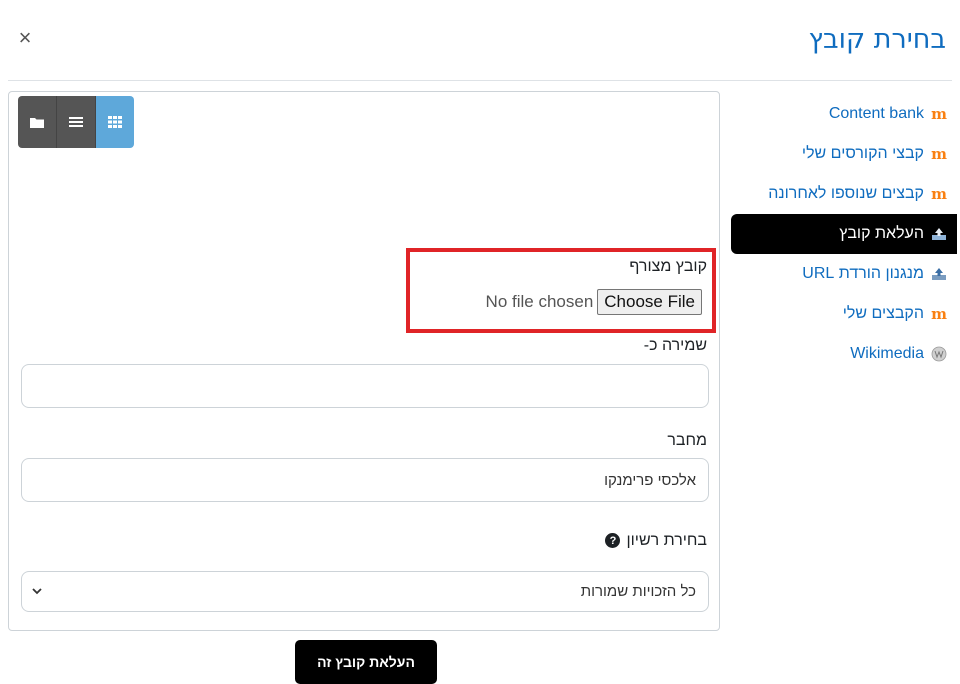 This screenshot has width=960, height=684. What do you see at coordinates (366, 662) in the screenshot?
I see `upload-this-file-button: העלאת קובץ זה` at bounding box center [366, 662].